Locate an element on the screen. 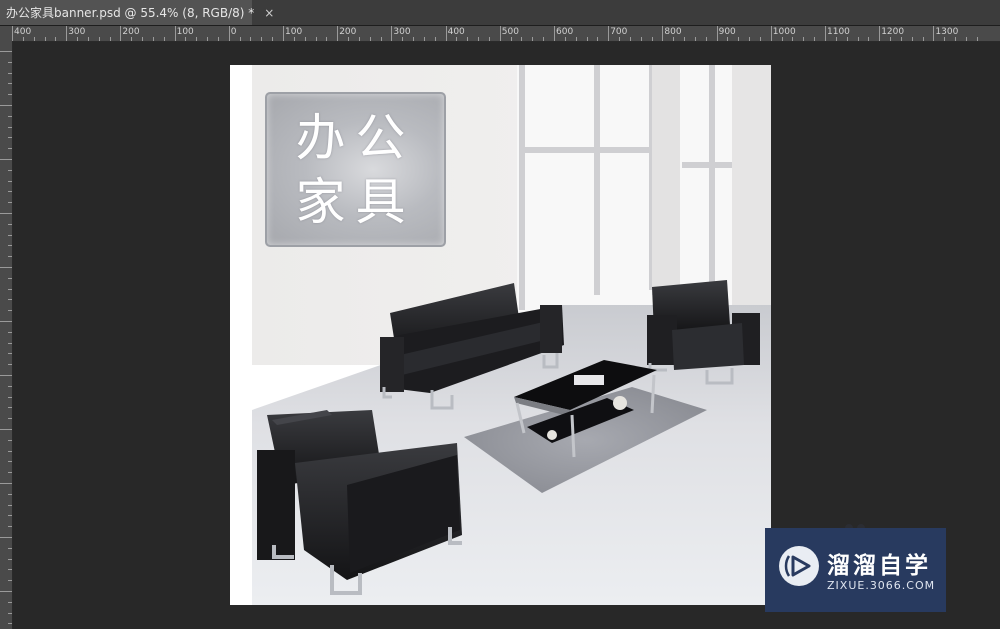 The image size is (1000, 629). document-tab: 办公家具banner.psd @ 55.4% (8, RGB/8) * × is located at coordinates (137, 12).